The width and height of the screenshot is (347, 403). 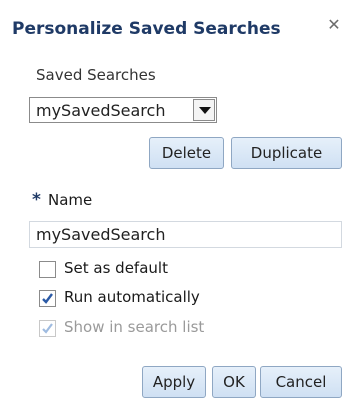 What do you see at coordinates (101, 234) in the screenshot?
I see `name-input-value: mySavedSearch` at bounding box center [101, 234].